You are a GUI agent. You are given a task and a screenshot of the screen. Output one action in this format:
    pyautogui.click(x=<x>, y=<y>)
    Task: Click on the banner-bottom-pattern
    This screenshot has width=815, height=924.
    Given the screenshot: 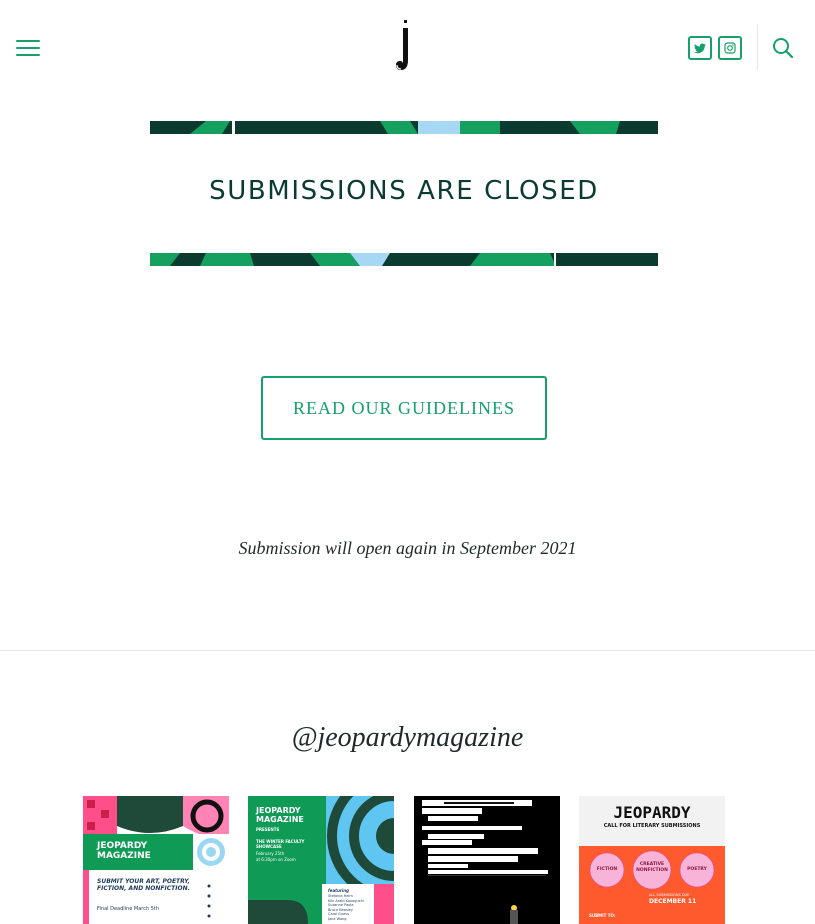 What is the action you would take?
    pyautogui.click(x=404, y=259)
    